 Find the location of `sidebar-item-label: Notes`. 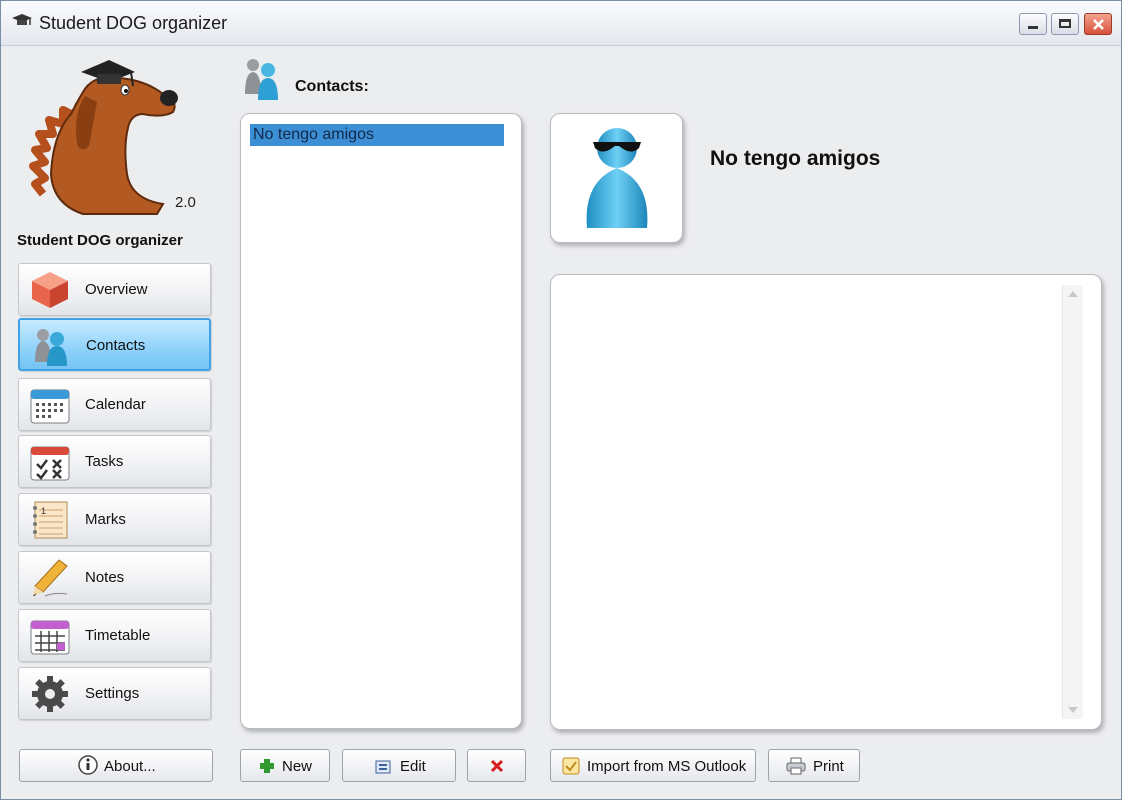

sidebar-item-label: Notes is located at coordinates (105, 577).